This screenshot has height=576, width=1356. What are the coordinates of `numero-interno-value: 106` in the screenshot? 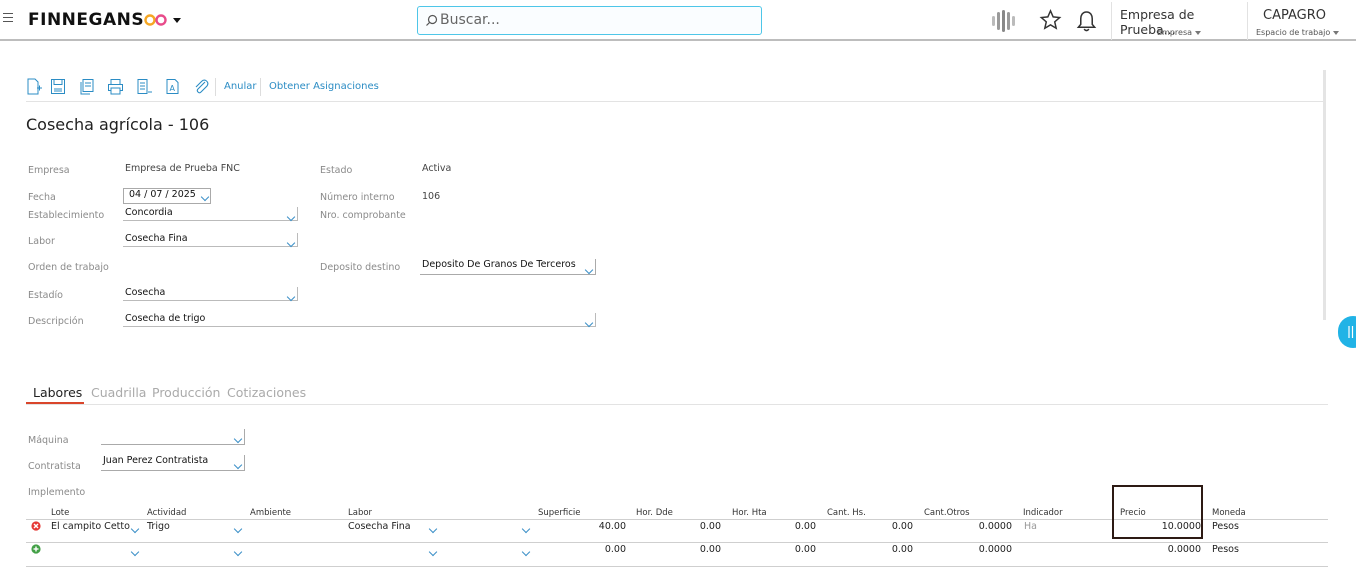 It's located at (431, 196).